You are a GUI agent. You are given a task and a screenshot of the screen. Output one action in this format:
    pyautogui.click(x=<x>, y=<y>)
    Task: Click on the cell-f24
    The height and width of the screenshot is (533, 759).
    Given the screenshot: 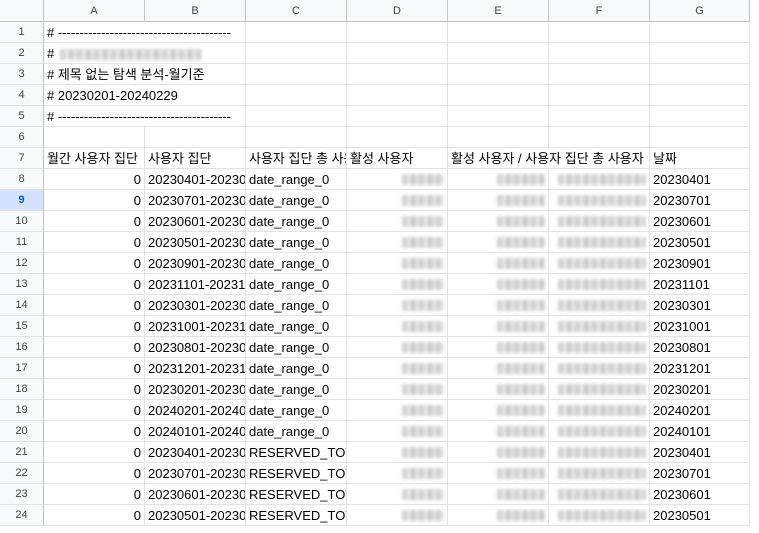 What is the action you would take?
    pyautogui.click(x=599, y=515)
    